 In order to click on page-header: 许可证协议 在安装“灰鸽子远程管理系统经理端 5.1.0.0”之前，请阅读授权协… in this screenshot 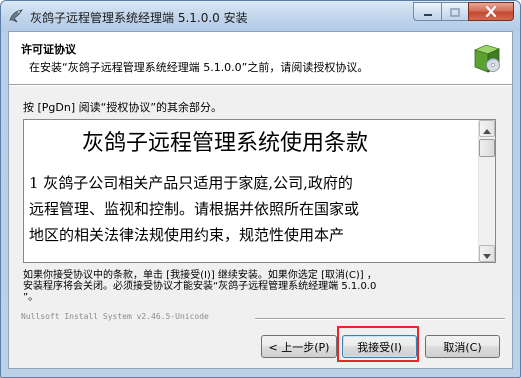, I will do `click(260, 58)`.